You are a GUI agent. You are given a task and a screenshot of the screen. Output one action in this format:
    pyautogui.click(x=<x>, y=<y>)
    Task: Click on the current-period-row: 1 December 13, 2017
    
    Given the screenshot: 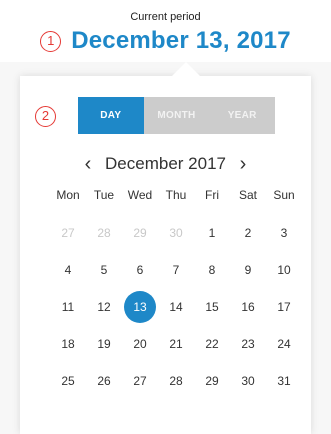 What is the action you would take?
    pyautogui.click(x=165, y=41)
    